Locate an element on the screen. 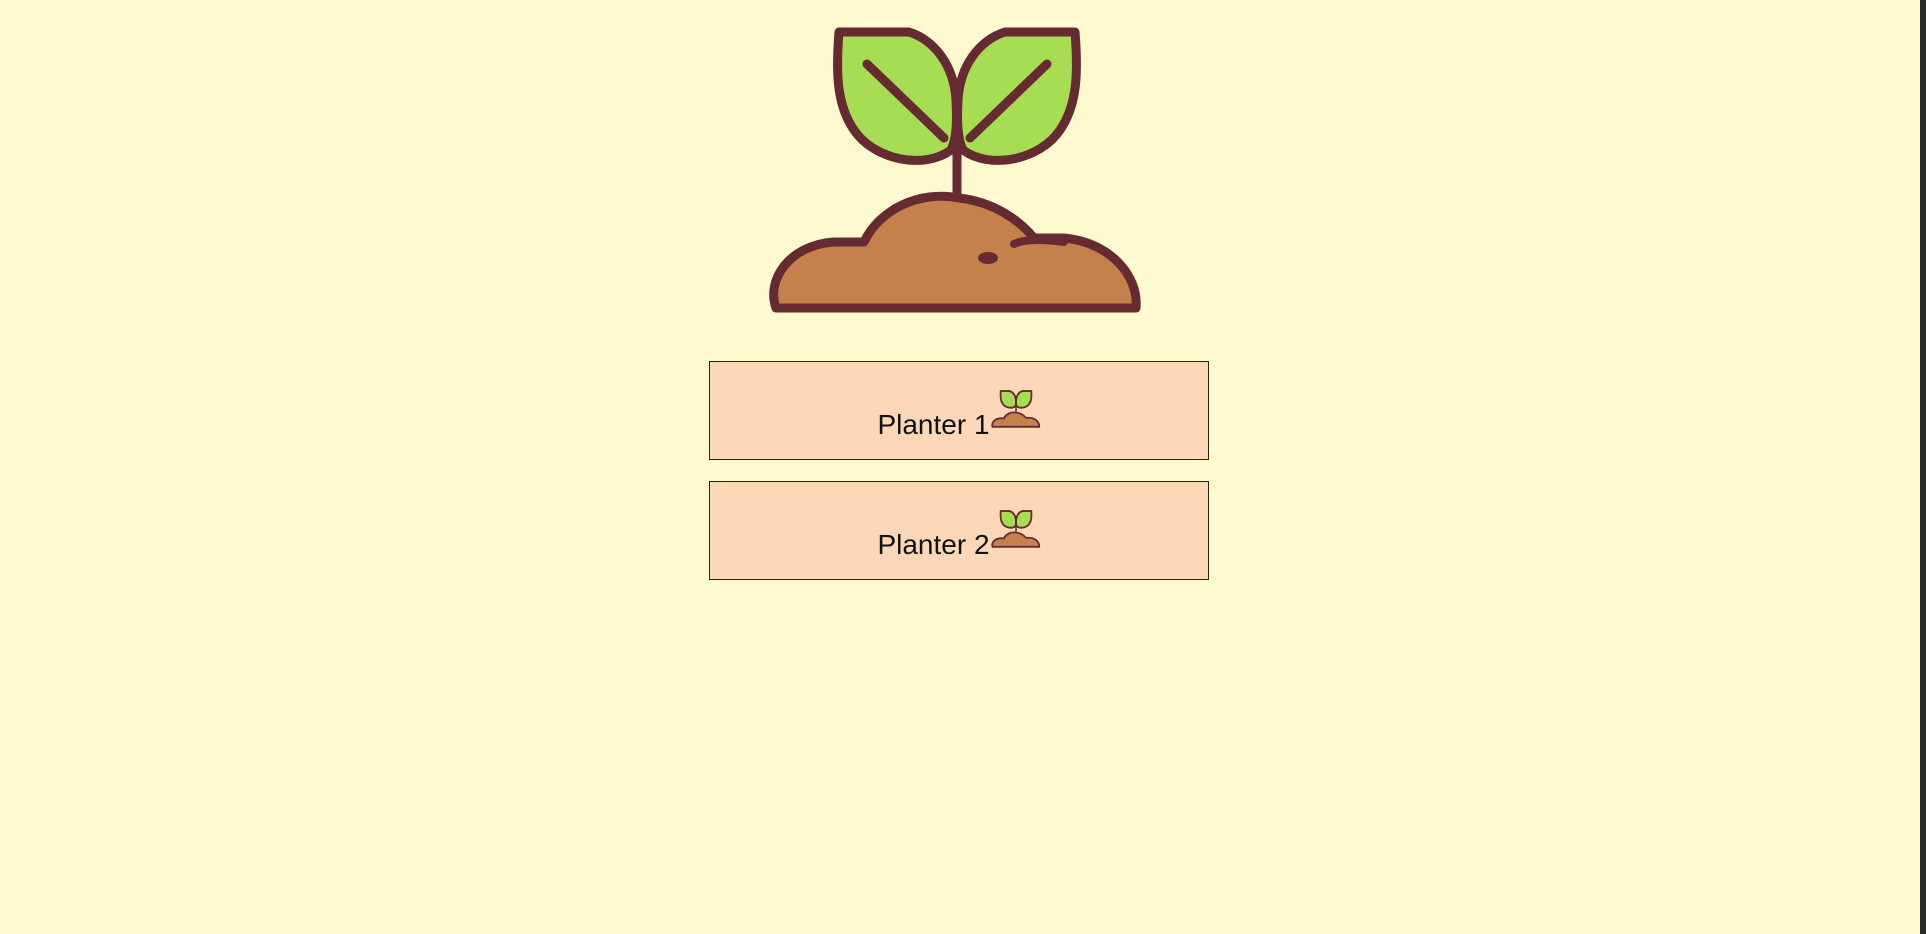 The height and width of the screenshot is (934, 1926). sprout-logo-icon is located at coordinates (955, 170).